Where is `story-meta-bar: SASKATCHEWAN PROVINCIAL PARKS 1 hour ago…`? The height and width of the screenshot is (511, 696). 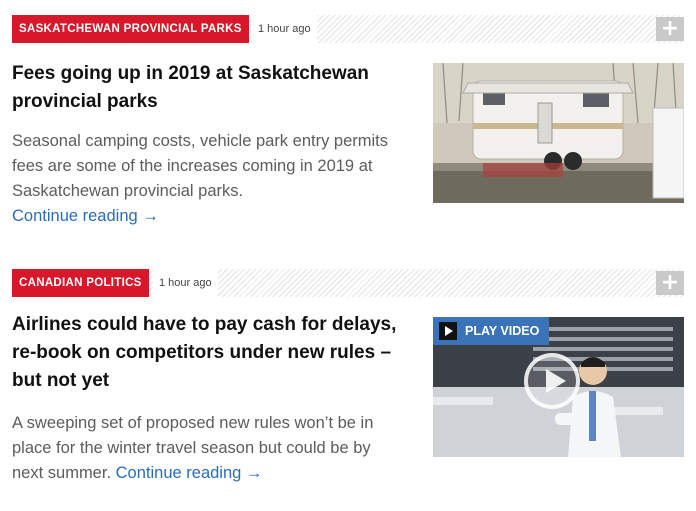 story-meta-bar: SASKATCHEWAN PROVINCIAL PARKS 1 hour ago… is located at coordinates (348, 29).